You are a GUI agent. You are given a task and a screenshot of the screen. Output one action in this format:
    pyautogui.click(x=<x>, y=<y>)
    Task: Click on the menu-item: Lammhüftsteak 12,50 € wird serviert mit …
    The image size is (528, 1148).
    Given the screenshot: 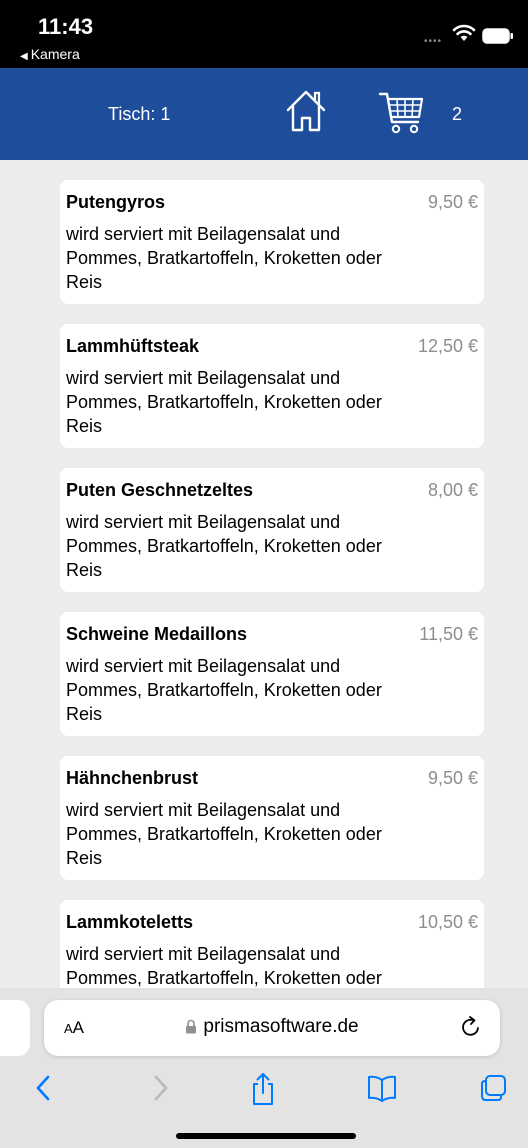 What is the action you would take?
    pyautogui.click(x=272, y=386)
    